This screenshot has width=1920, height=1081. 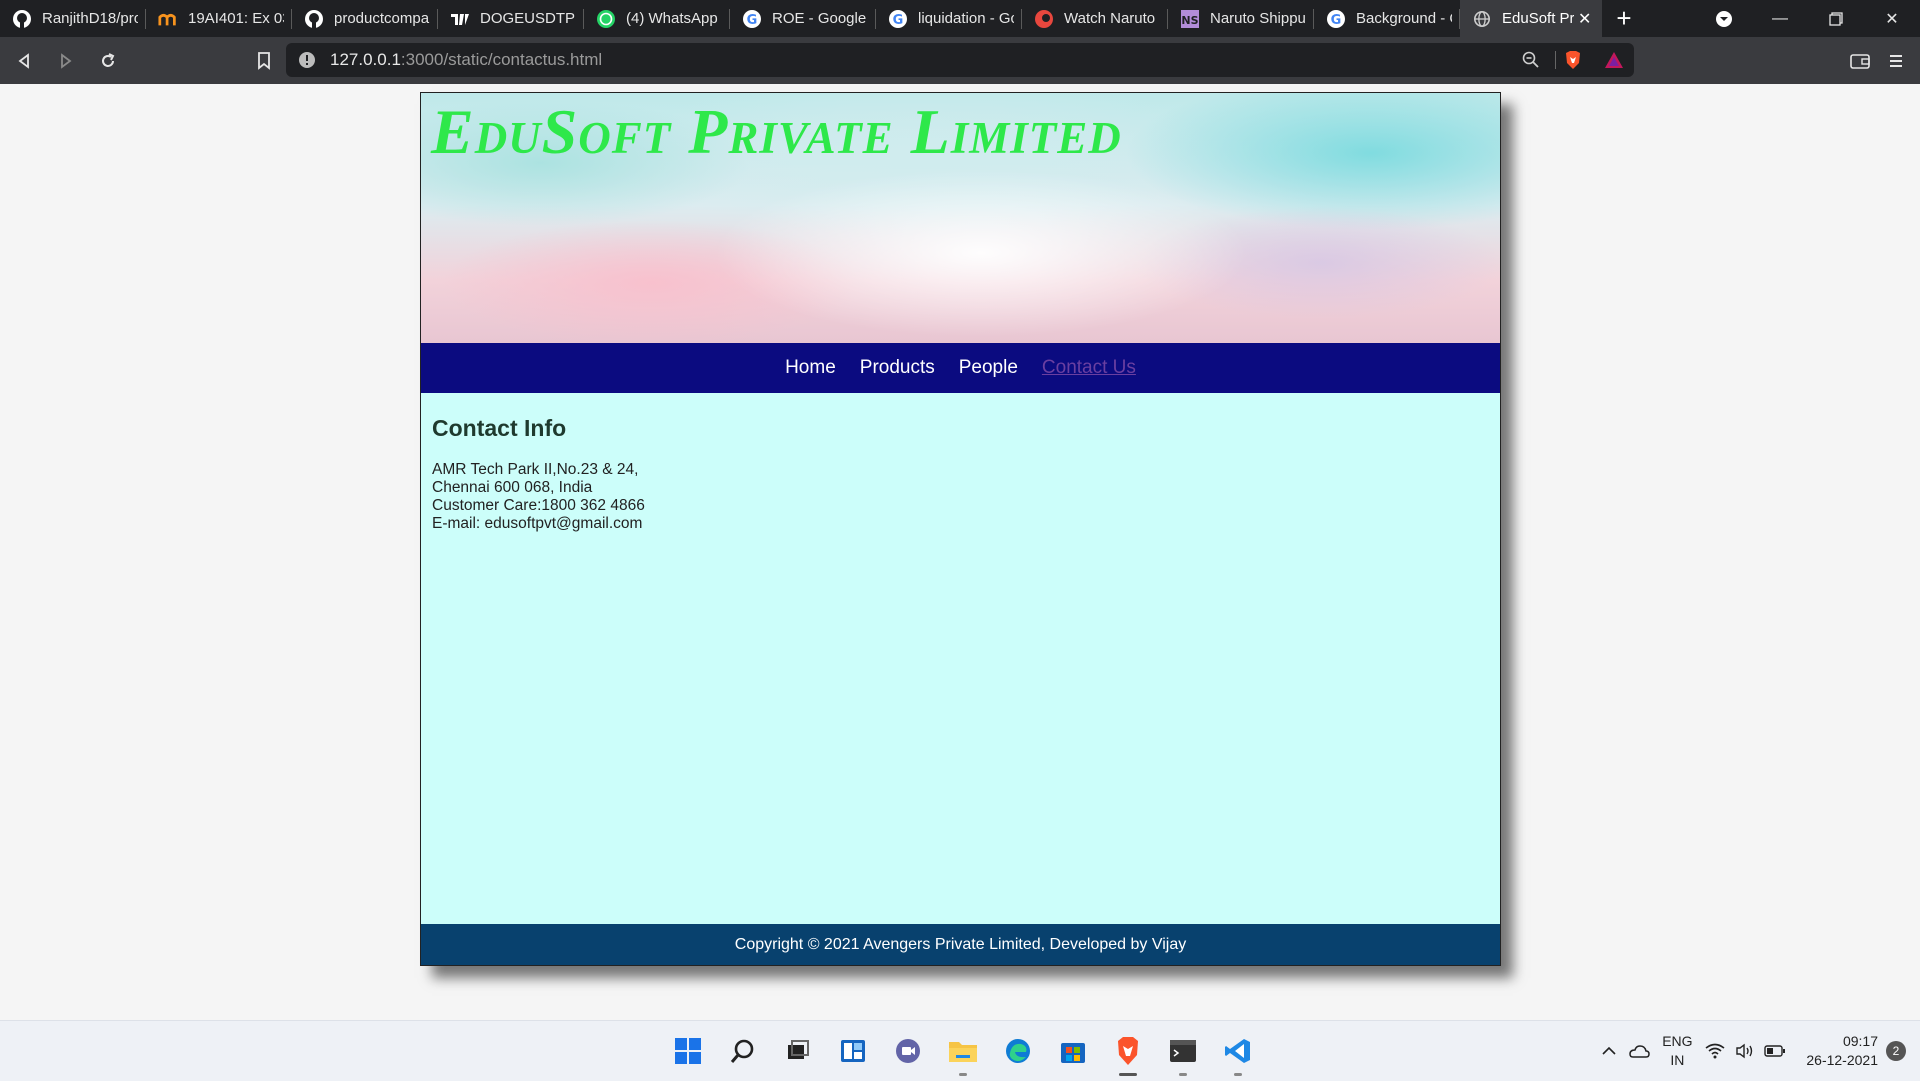 What do you see at coordinates (528, 18) in the screenshot?
I see `tab-label: DOGEUSDTPEF` at bounding box center [528, 18].